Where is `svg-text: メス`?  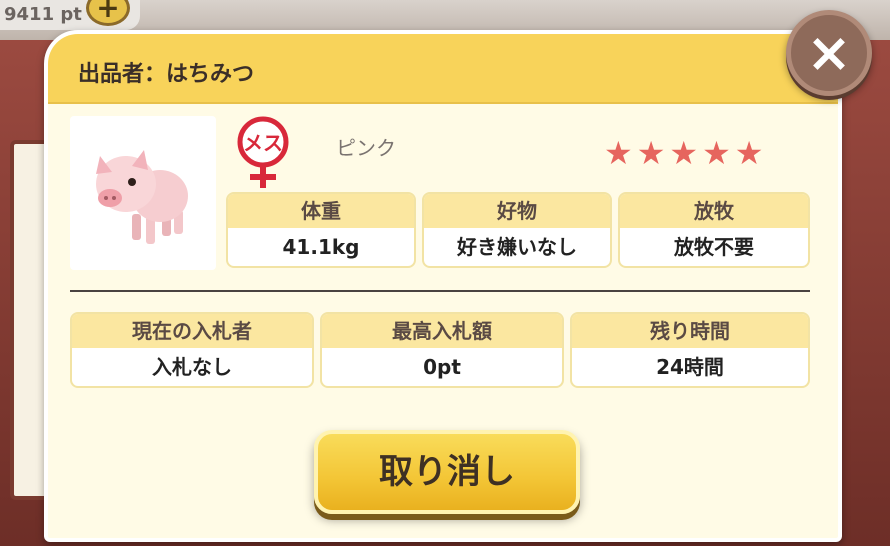 svg-text: メス is located at coordinates (263, 143).